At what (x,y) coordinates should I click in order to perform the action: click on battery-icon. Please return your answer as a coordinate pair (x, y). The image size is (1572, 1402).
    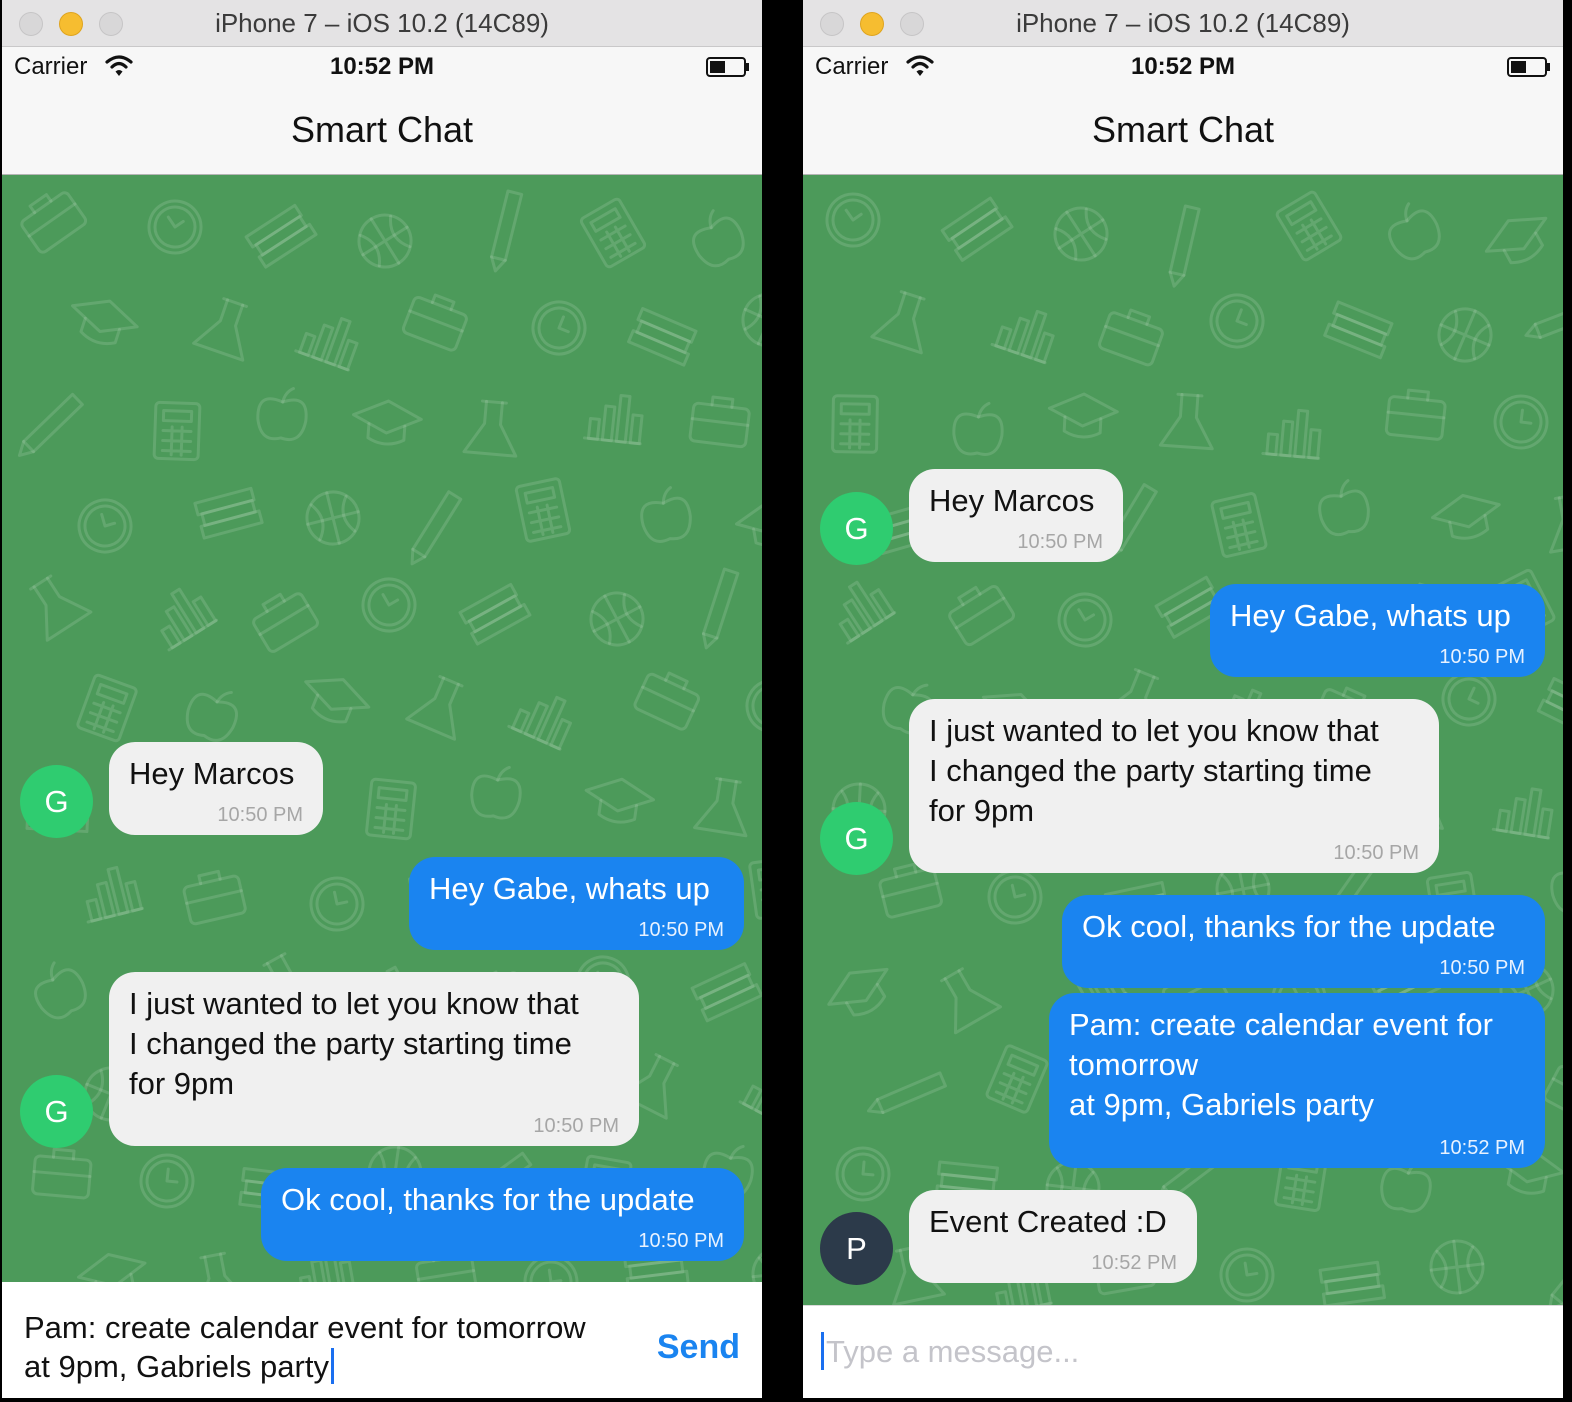
    Looking at the image, I should click on (1528, 67).